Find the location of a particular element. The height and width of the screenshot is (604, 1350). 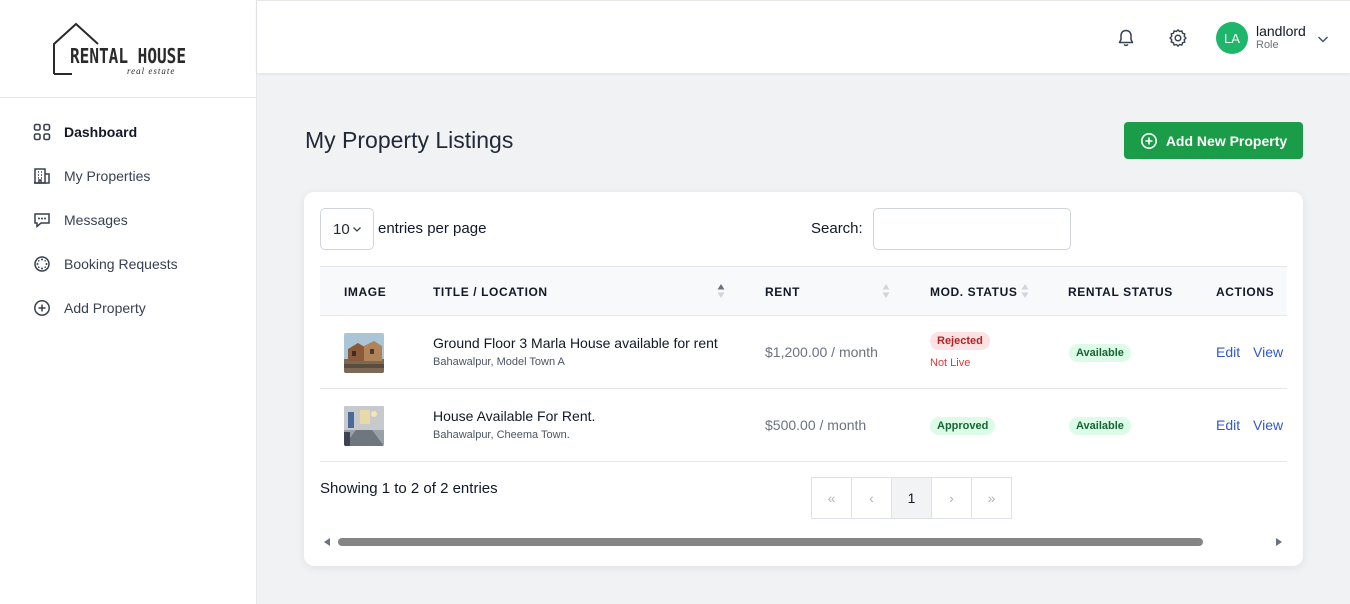

page-first-button: « is located at coordinates (831, 498).